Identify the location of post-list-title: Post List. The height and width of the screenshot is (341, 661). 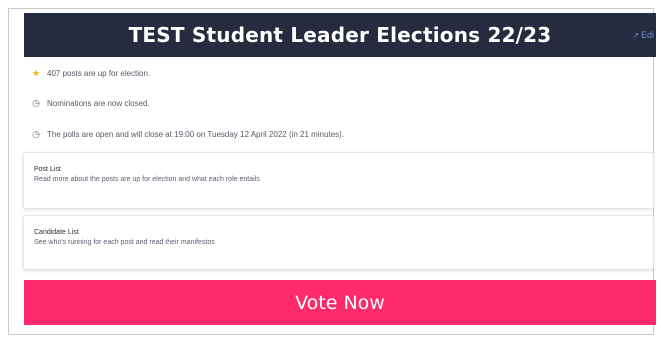
(47, 169).